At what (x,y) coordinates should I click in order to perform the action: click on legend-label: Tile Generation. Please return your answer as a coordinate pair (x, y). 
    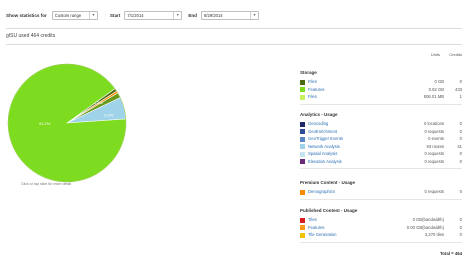
    Looking at the image, I should click on (322, 235).